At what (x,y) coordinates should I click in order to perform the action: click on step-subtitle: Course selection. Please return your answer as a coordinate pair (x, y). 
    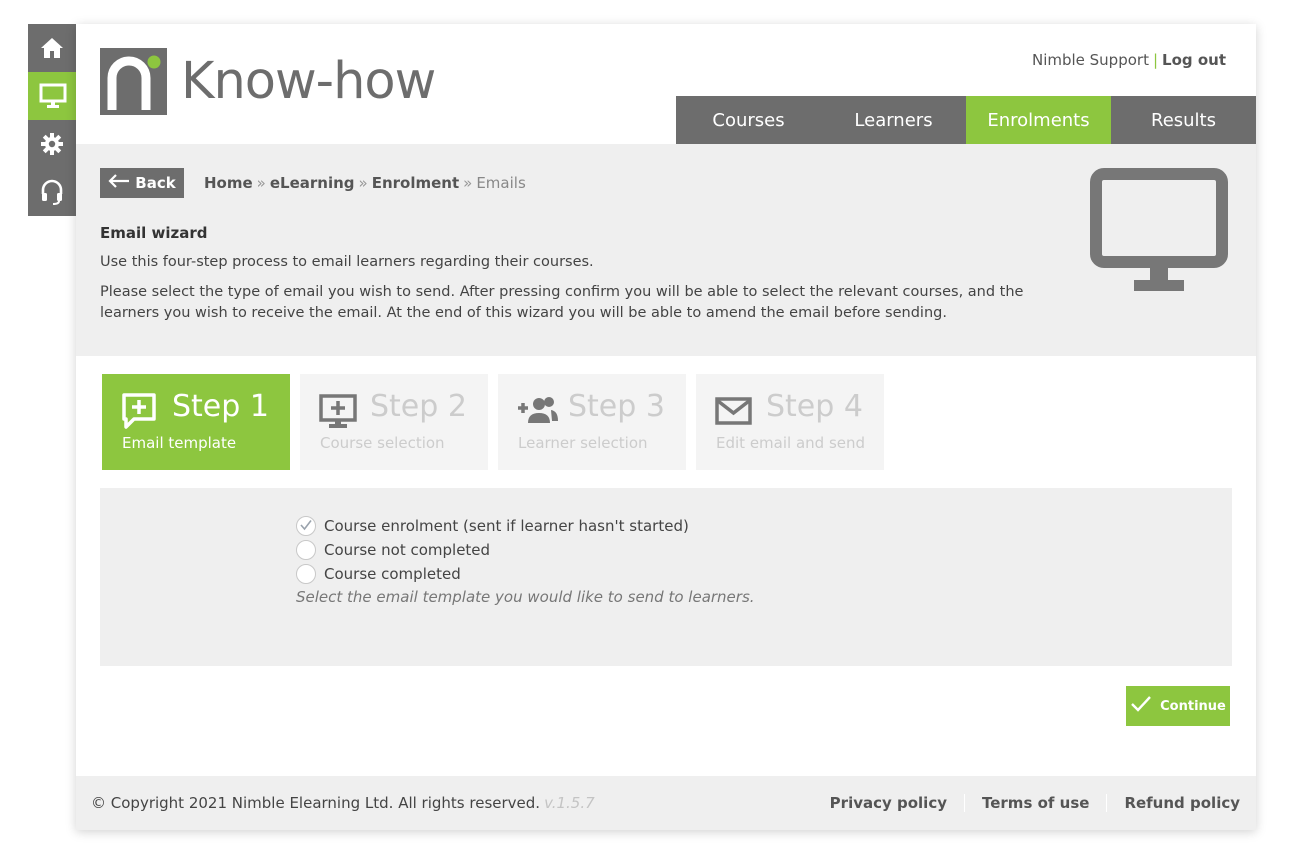
    Looking at the image, I should click on (382, 443).